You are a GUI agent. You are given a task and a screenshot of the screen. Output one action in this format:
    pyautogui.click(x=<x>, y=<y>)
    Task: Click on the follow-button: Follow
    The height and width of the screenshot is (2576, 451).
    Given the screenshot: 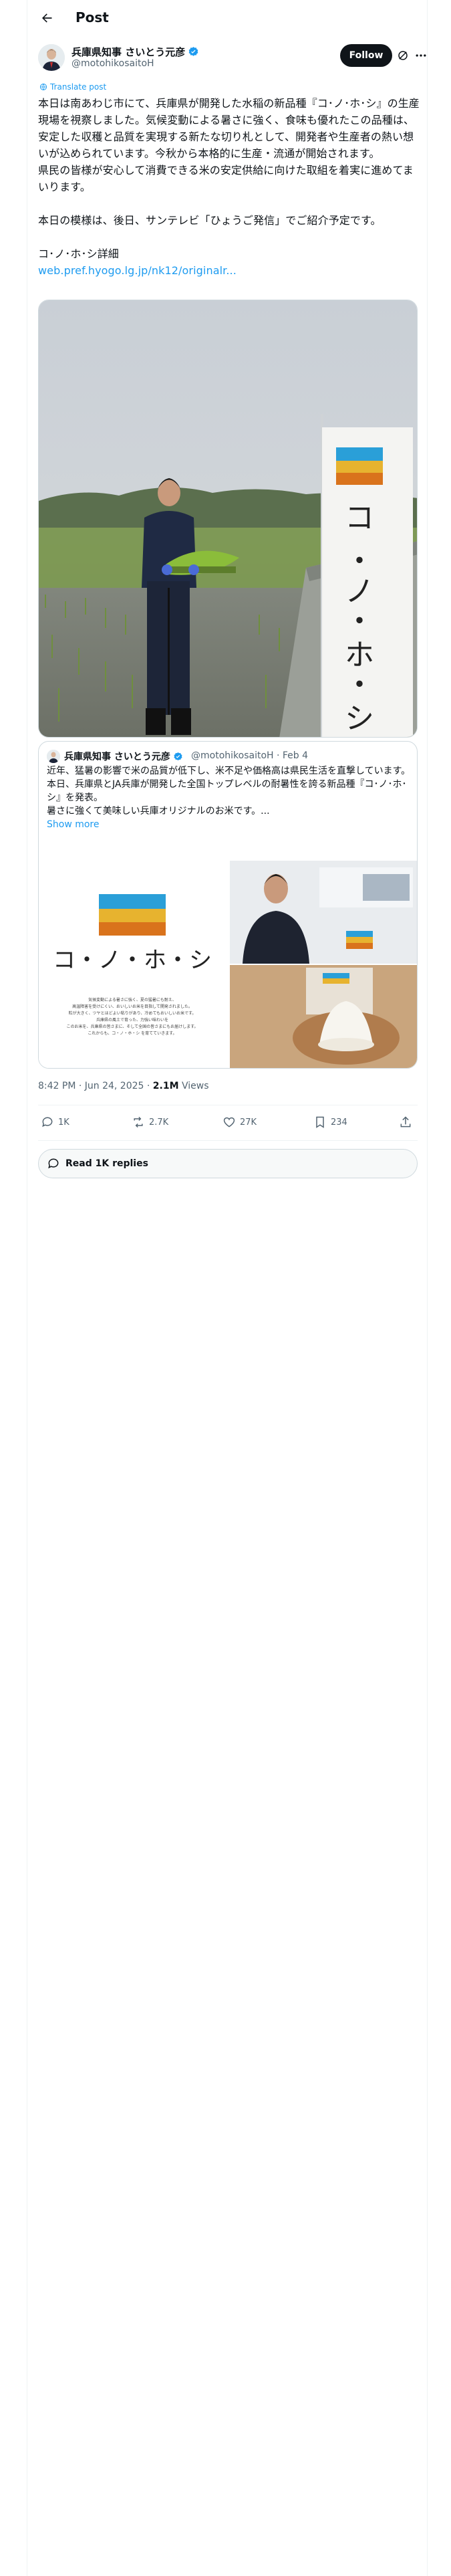 What is the action you would take?
    pyautogui.click(x=366, y=55)
    